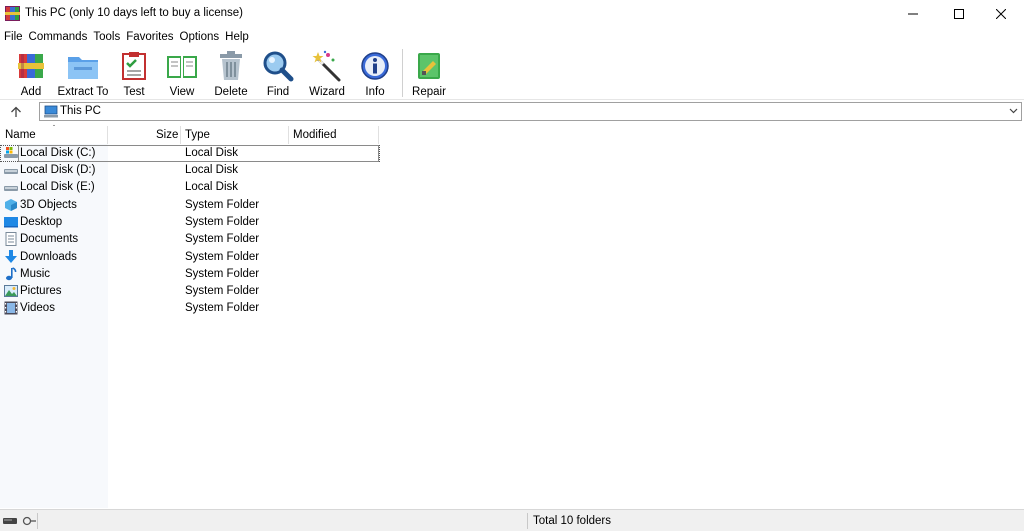  What do you see at coordinates (54, 135) in the screenshot?
I see `column-header-name: Name` at bounding box center [54, 135].